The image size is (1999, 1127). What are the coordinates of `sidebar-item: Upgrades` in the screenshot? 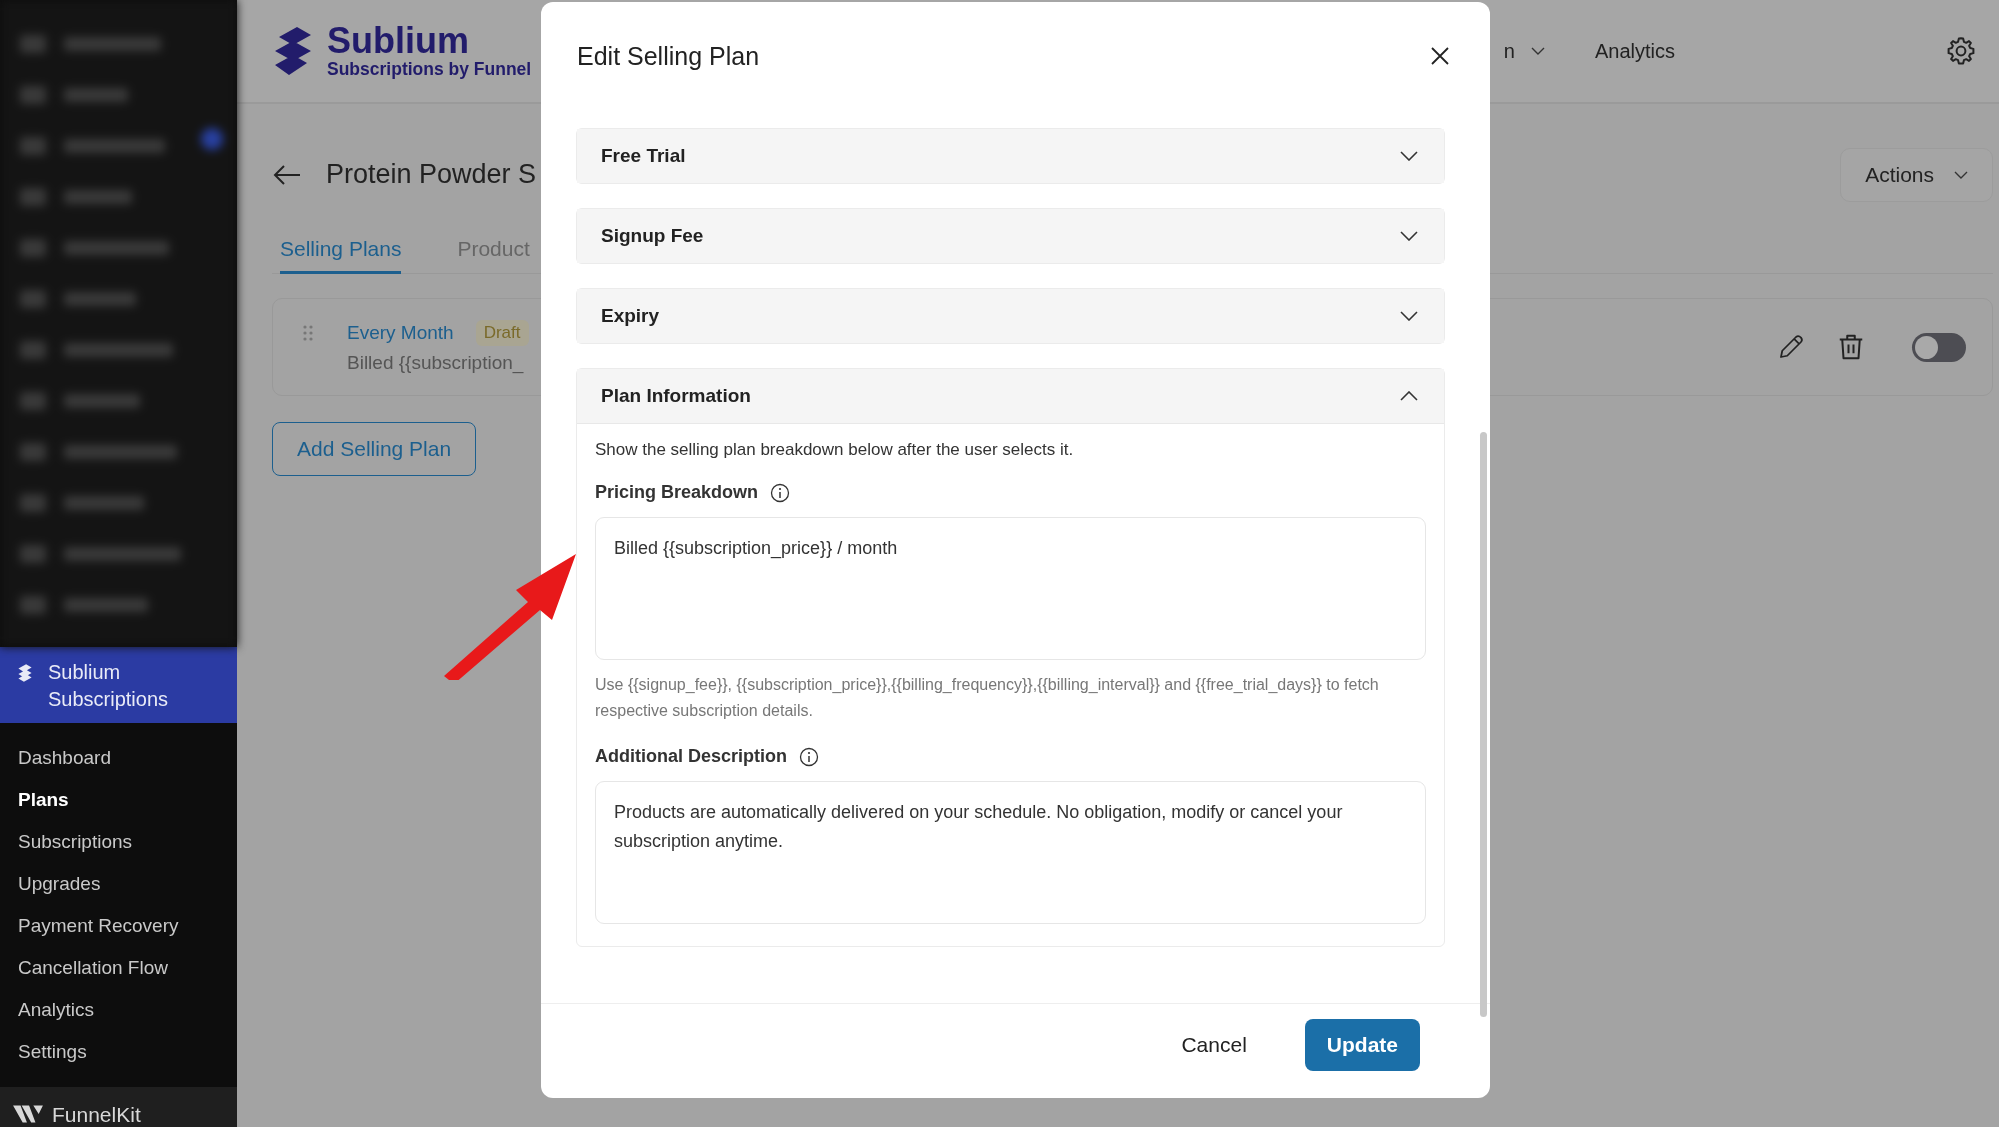 It's located at (118, 884).